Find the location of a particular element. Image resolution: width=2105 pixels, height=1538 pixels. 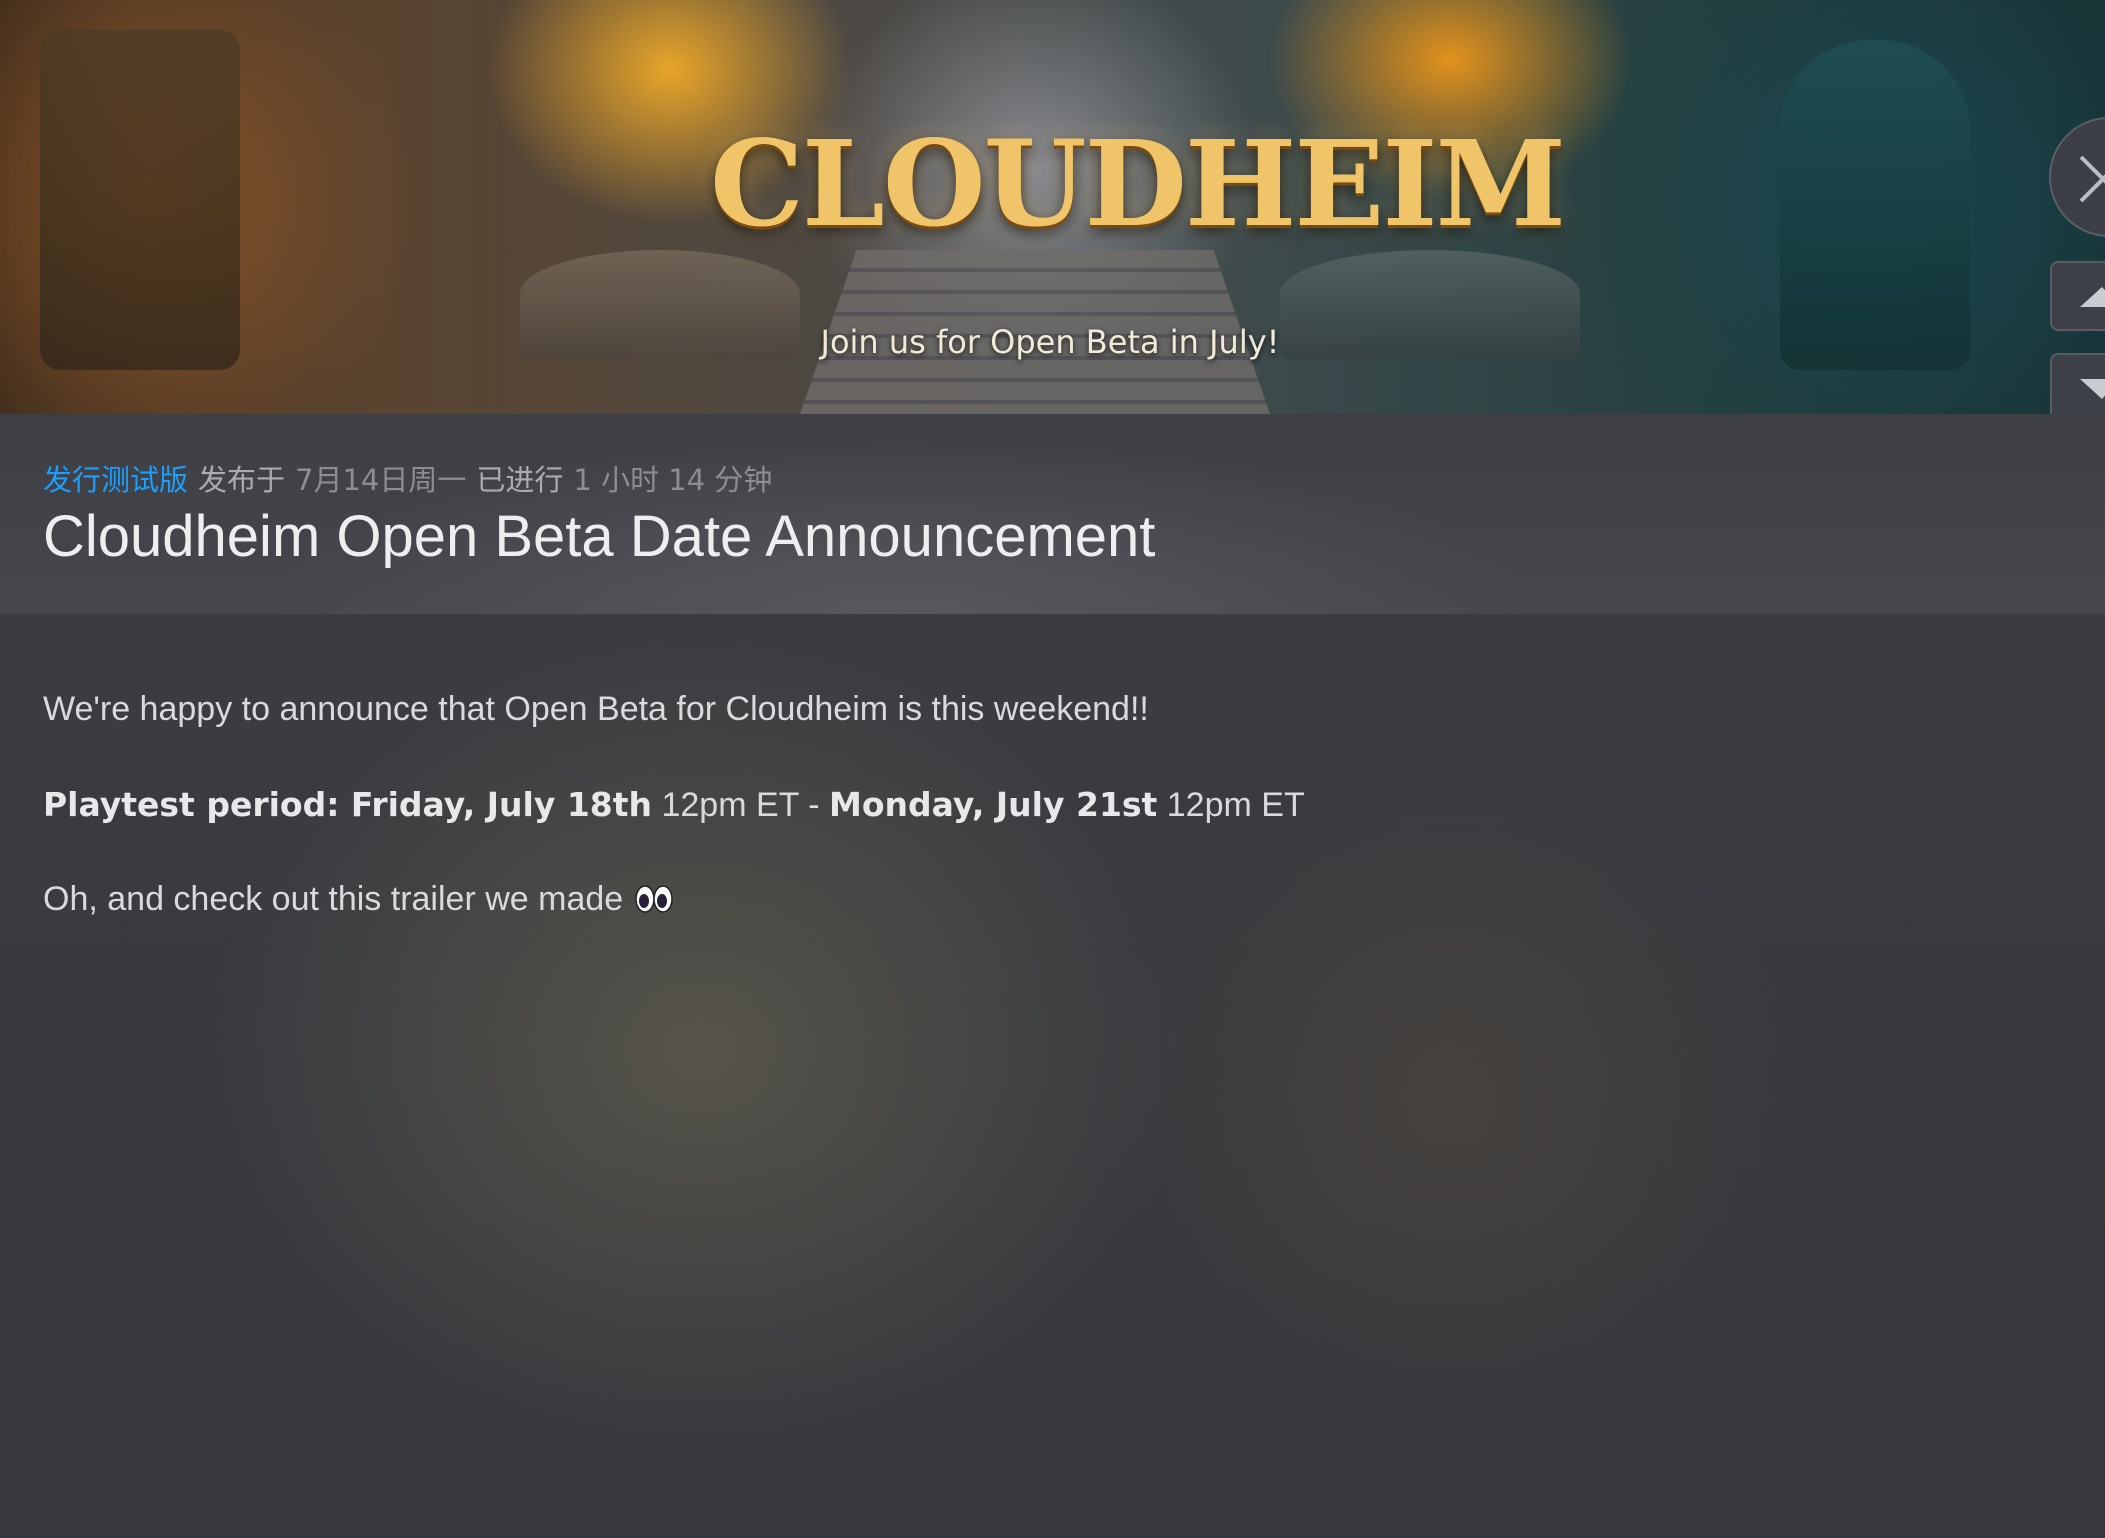

playtest-start: Playtest period: Friday, July 18th is located at coordinates (348, 804).